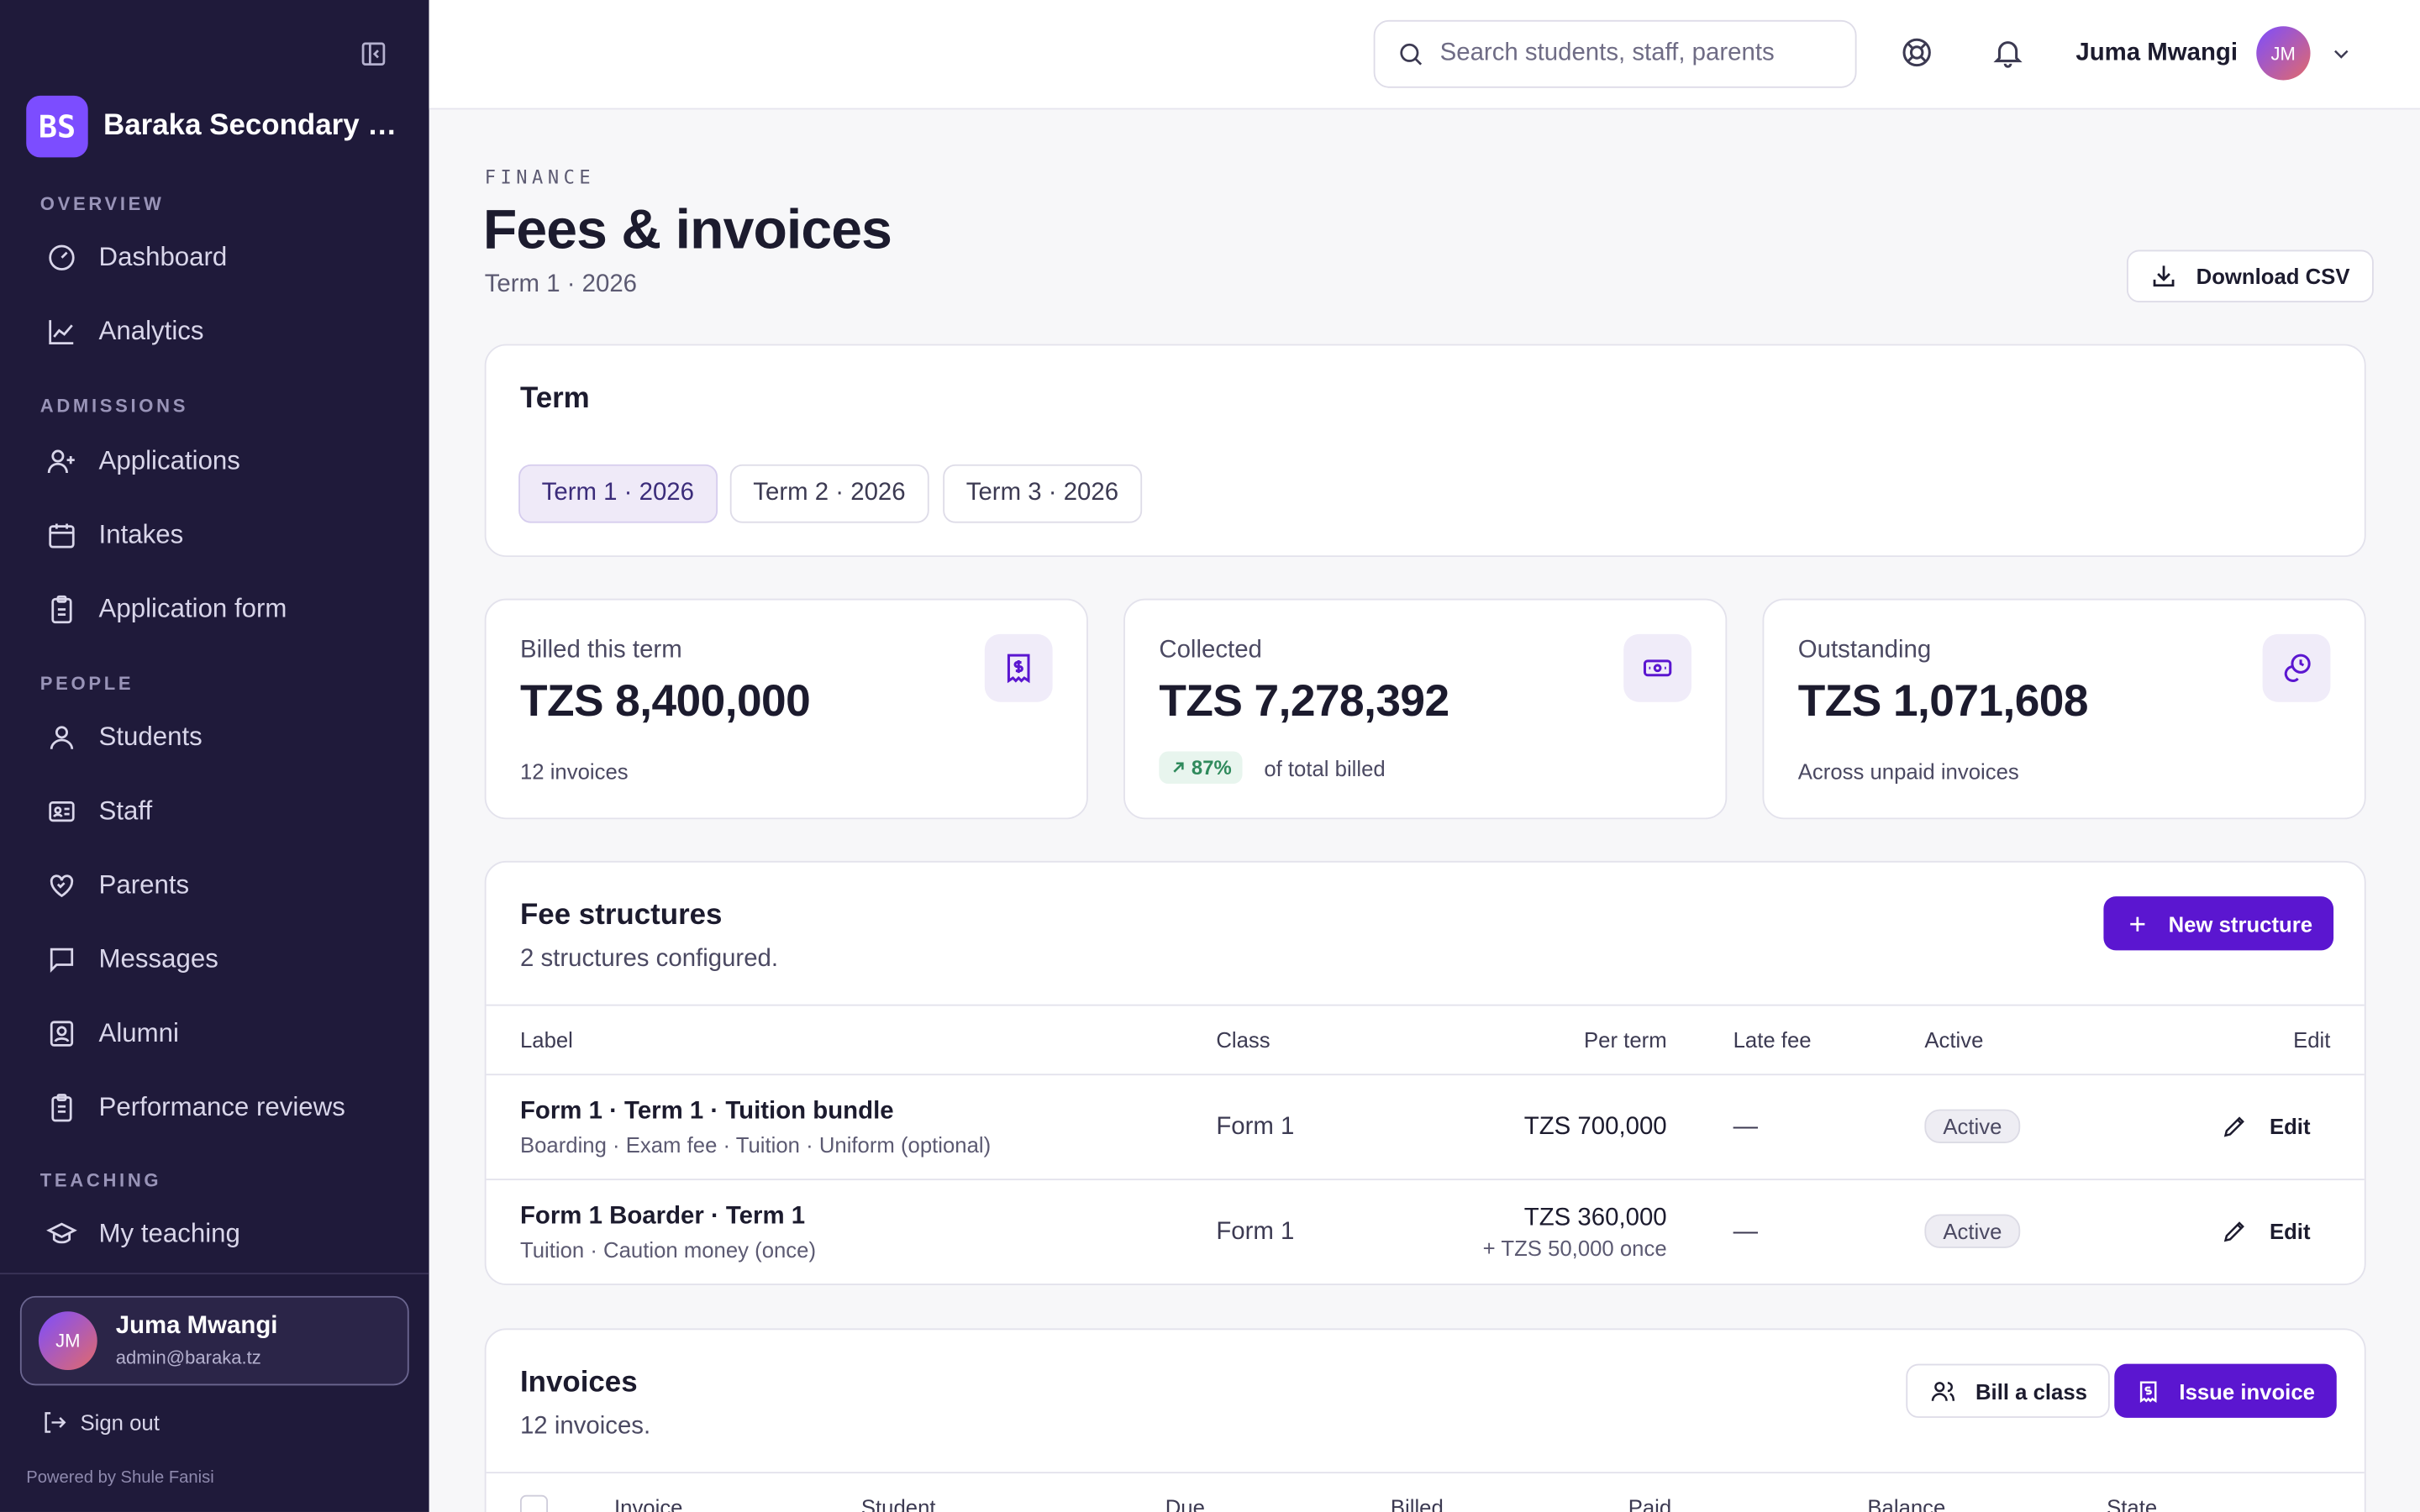 This screenshot has width=2420, height=1512. I want to click on brand-logo: BS, so click(57, 126).